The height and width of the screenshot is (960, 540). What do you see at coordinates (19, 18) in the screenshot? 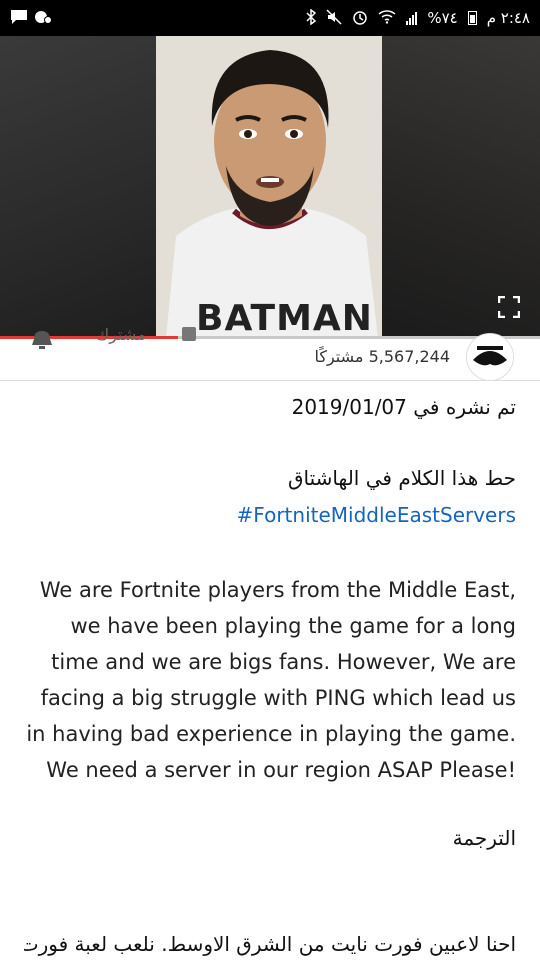
I see `message-icon` at bounding box center [19, 18].